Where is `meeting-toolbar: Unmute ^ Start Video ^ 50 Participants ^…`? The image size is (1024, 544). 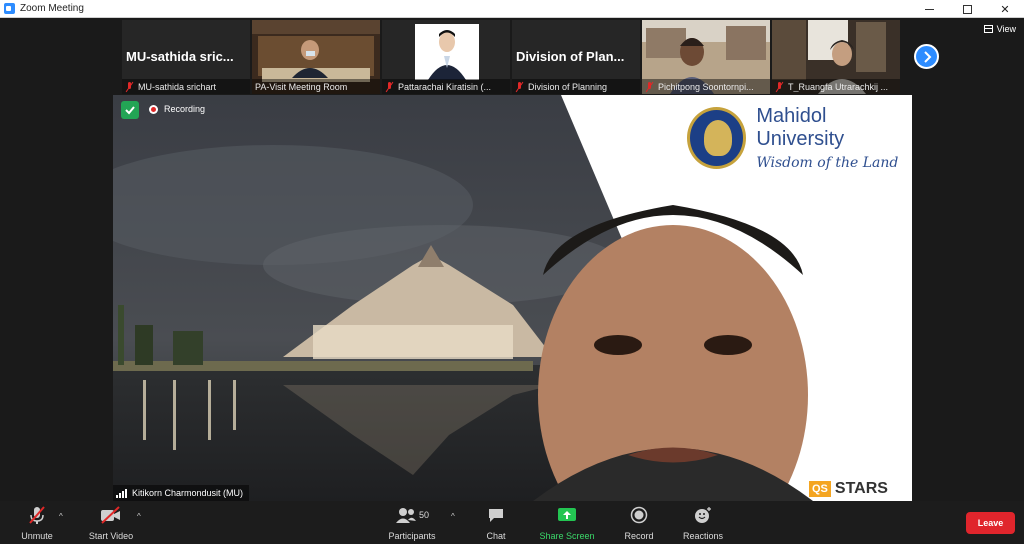 meeting-toolbar: Unmute ^ Start Video ^ 50 Participants ^… is located at coordinates (512, 522).